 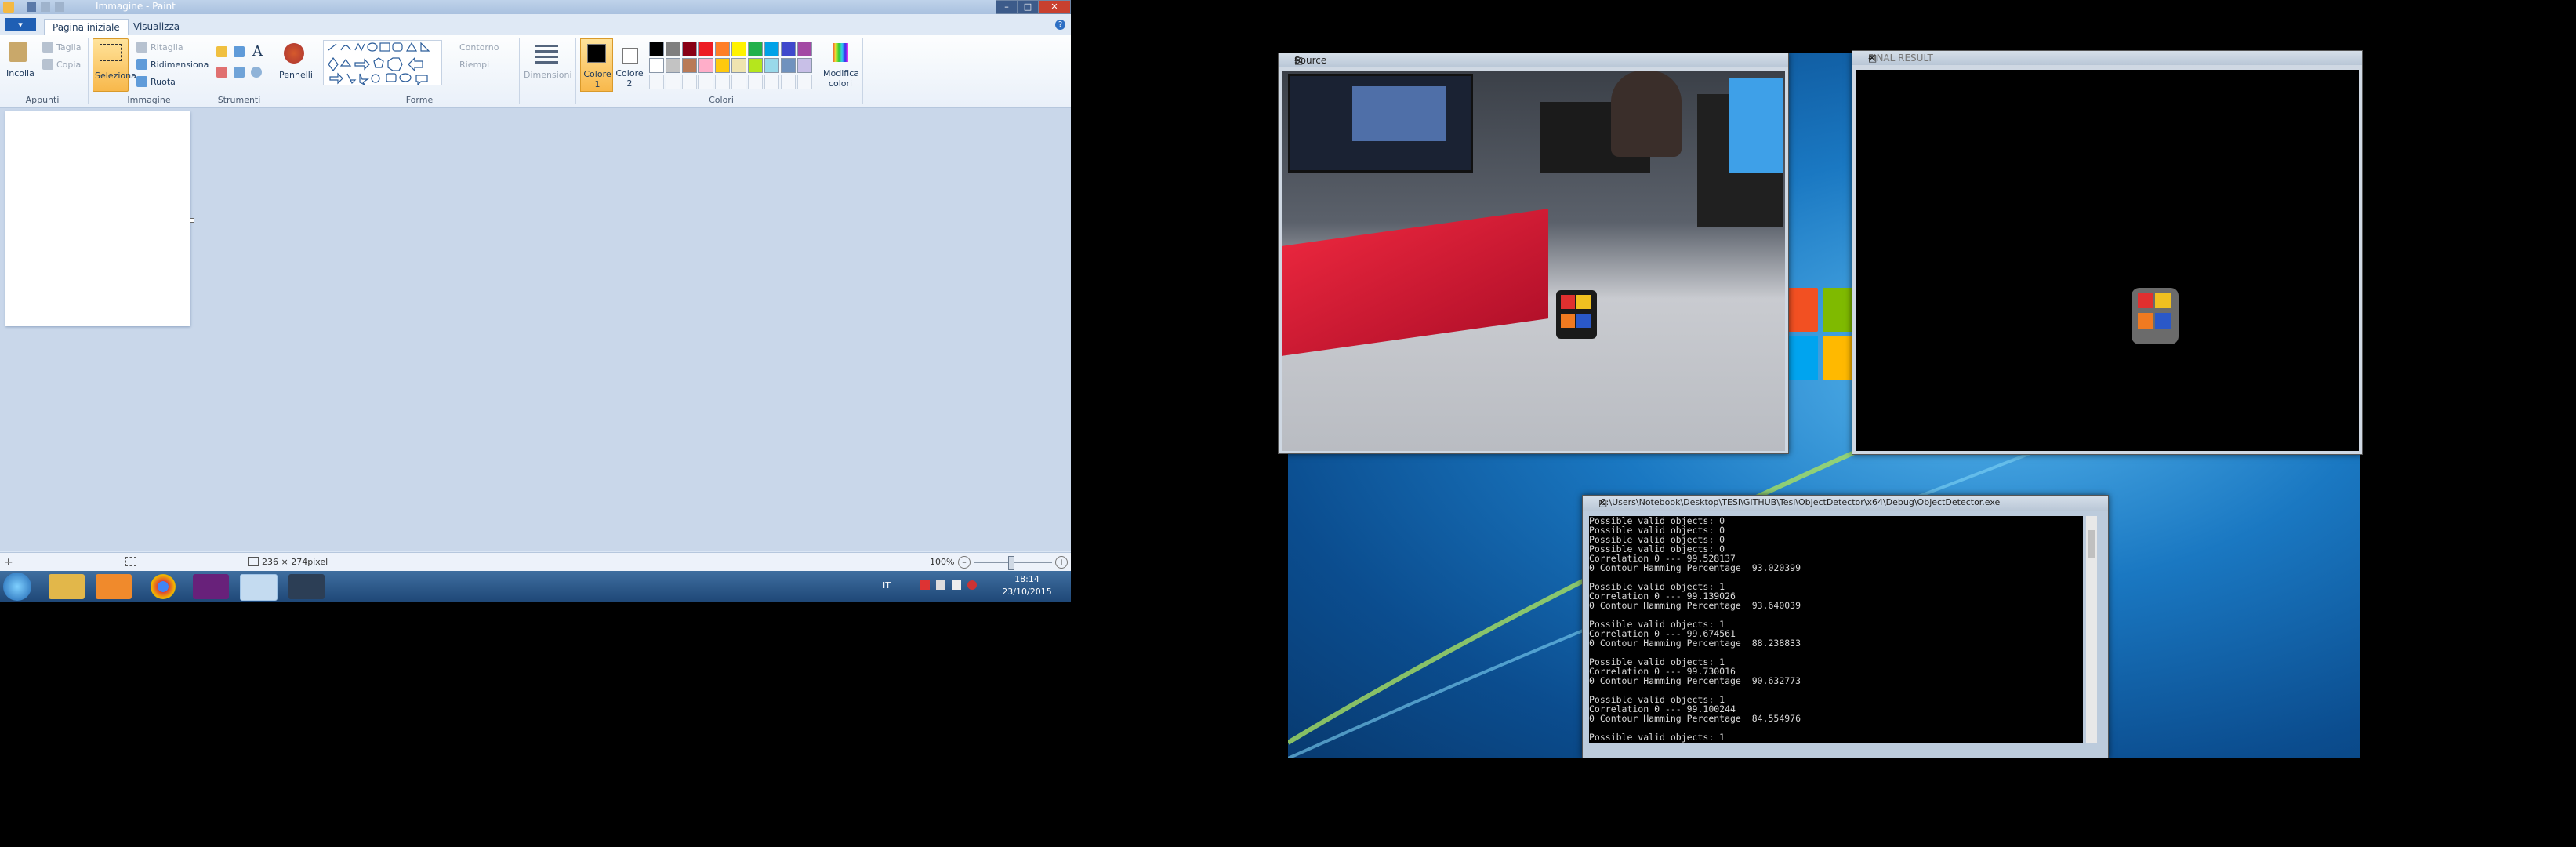 I want to click on final-result-window: FINAL RESULT – □ ✕, so click(x=2107, y=252).